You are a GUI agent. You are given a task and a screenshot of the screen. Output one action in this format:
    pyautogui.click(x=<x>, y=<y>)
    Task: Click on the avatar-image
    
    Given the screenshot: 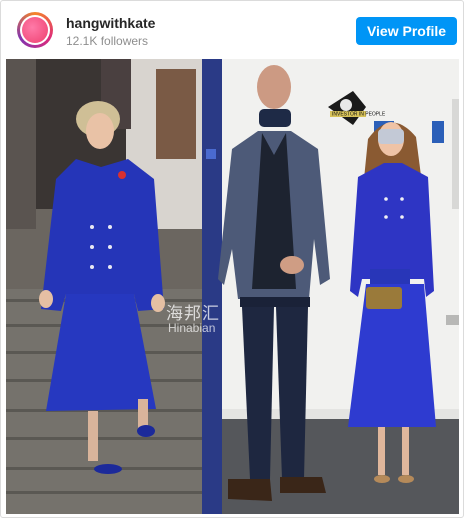 What is the action you would take?
    pyautogui.click(x=35, y=30)
    